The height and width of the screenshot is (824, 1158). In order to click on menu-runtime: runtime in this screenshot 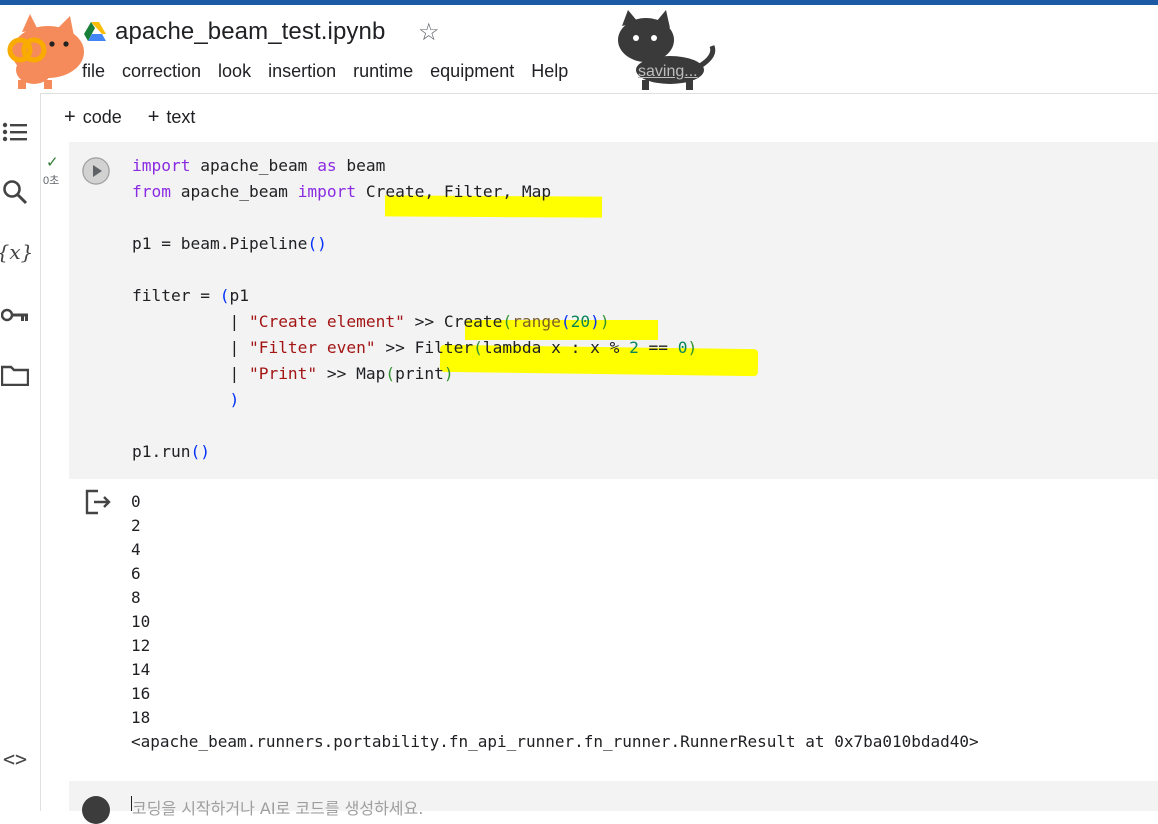, I will do `click(383, 71)`.